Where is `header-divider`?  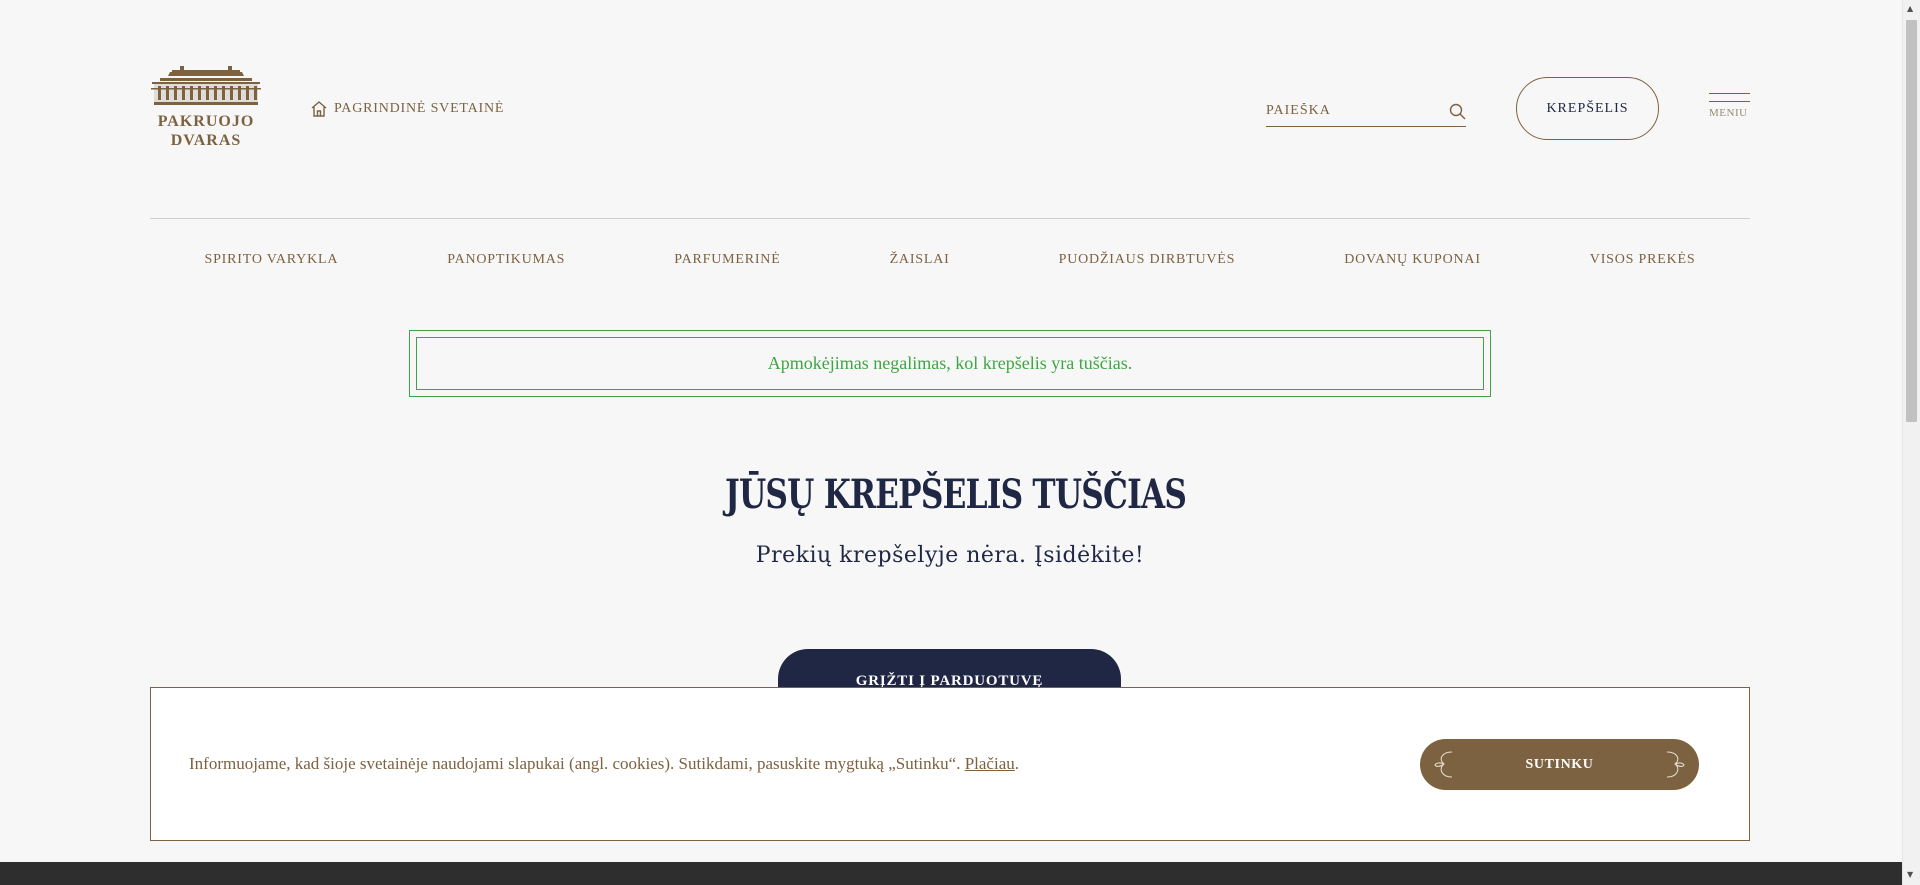 header-divider is located at coordinates (950, 218).